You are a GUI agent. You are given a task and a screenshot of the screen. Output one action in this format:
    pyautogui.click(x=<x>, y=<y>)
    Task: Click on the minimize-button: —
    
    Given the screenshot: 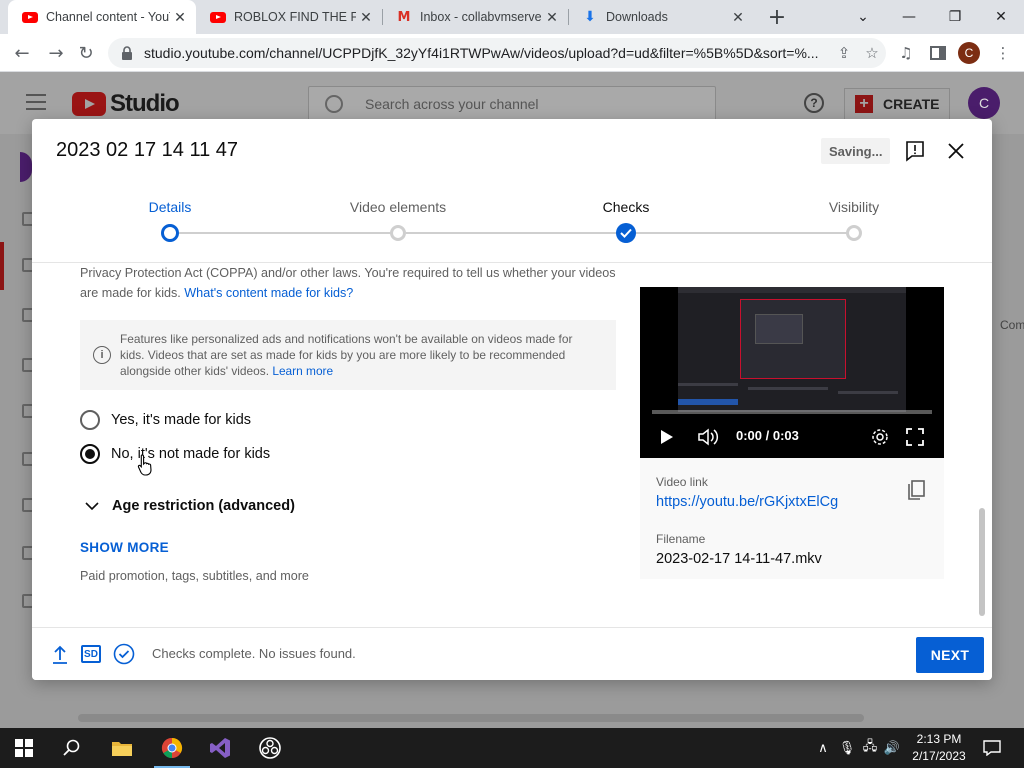 What is the action you would take?
    pyautogui.click(x=909, y=17)
    